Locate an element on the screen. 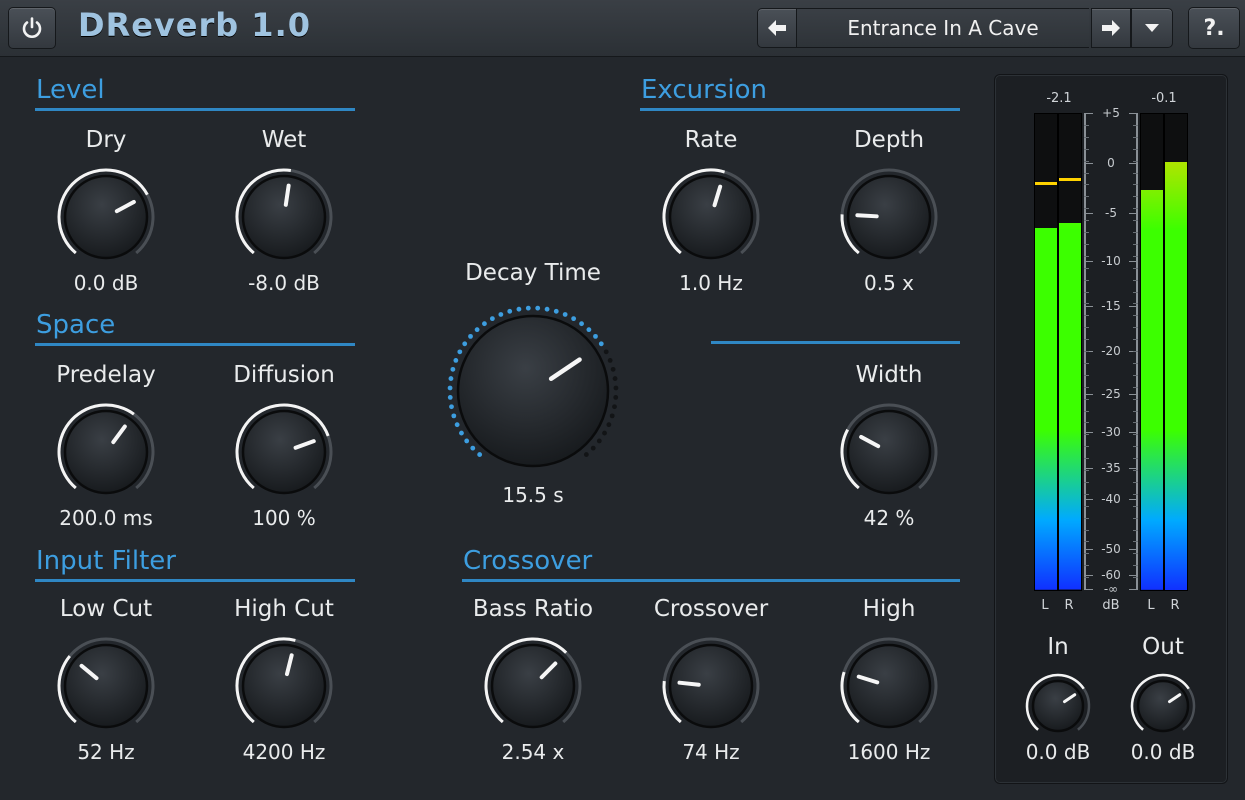 The image size is (1245, 800). preset-name-display: Entrance In A Cave is located at coordinates (943, 28).